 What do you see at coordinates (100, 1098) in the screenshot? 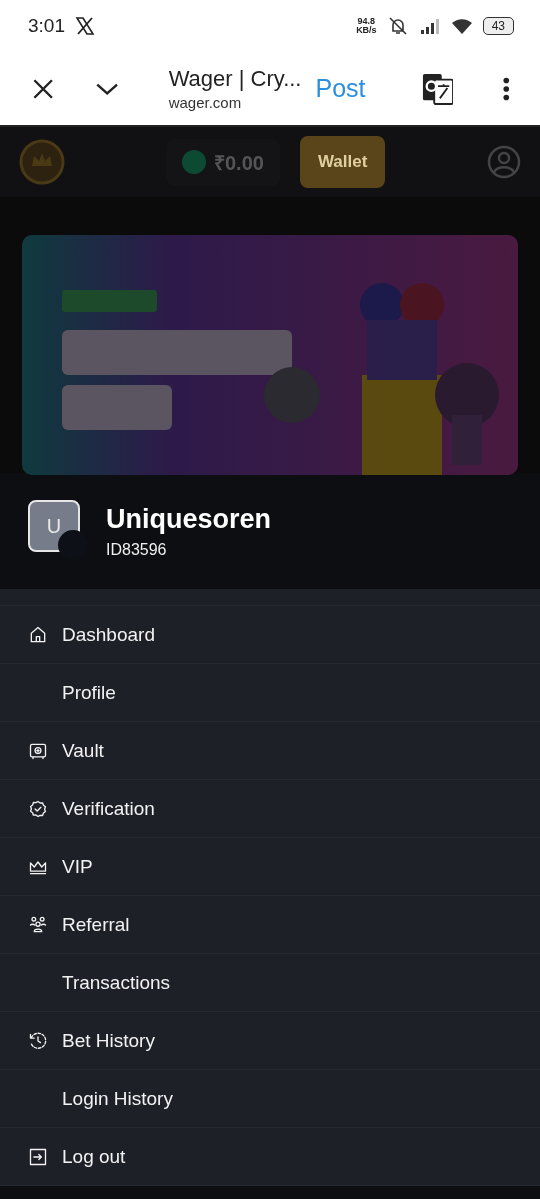
I see `menu-item: Login History` at bounding box center [100, 1098].